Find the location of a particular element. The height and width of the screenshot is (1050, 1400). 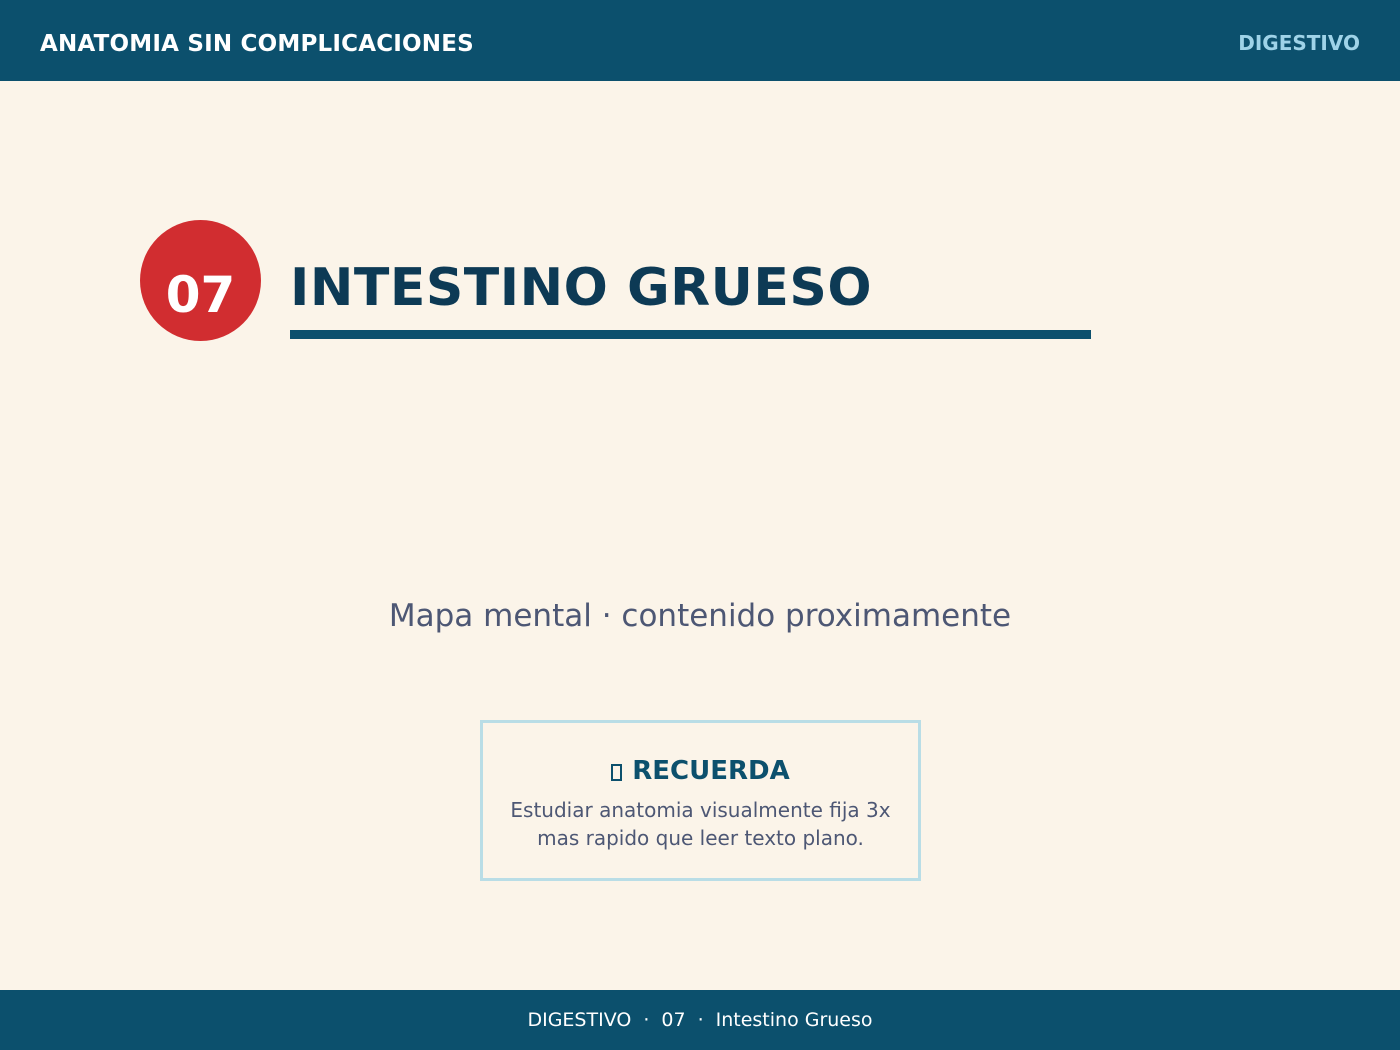

top-header-bar: ANATOMIA SIN COMPLICACIONES DIGESTIVO is located at coordinates (700, 40).